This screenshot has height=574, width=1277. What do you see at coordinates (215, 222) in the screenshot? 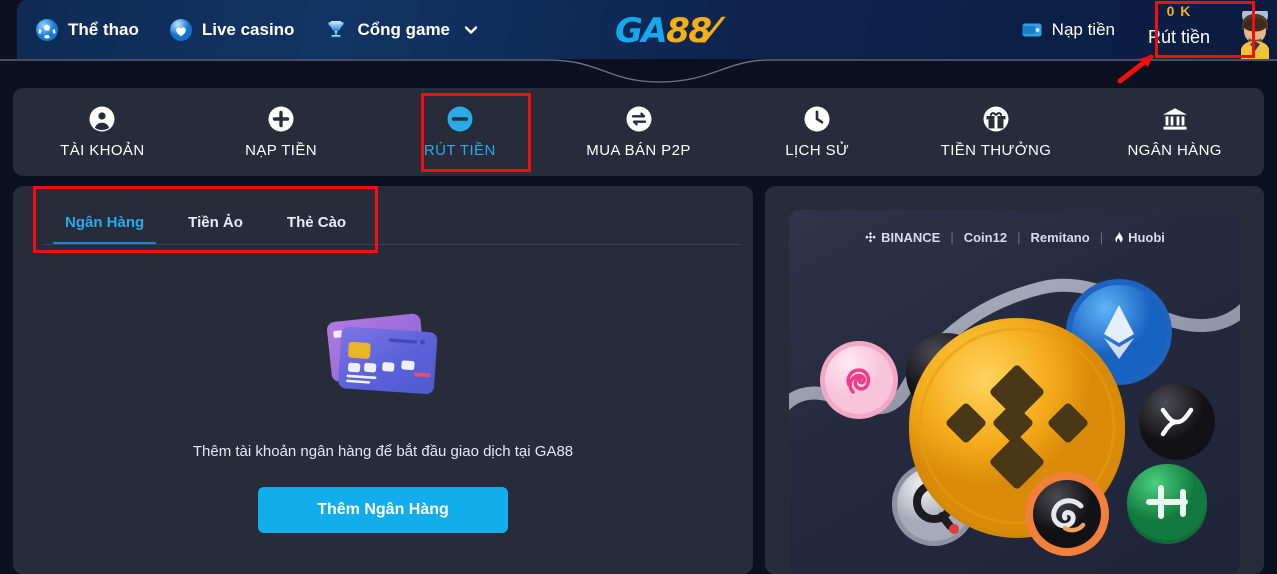
I see `subtab-label-crypto: Tiền Ảo` at bounding box center [215, 222].